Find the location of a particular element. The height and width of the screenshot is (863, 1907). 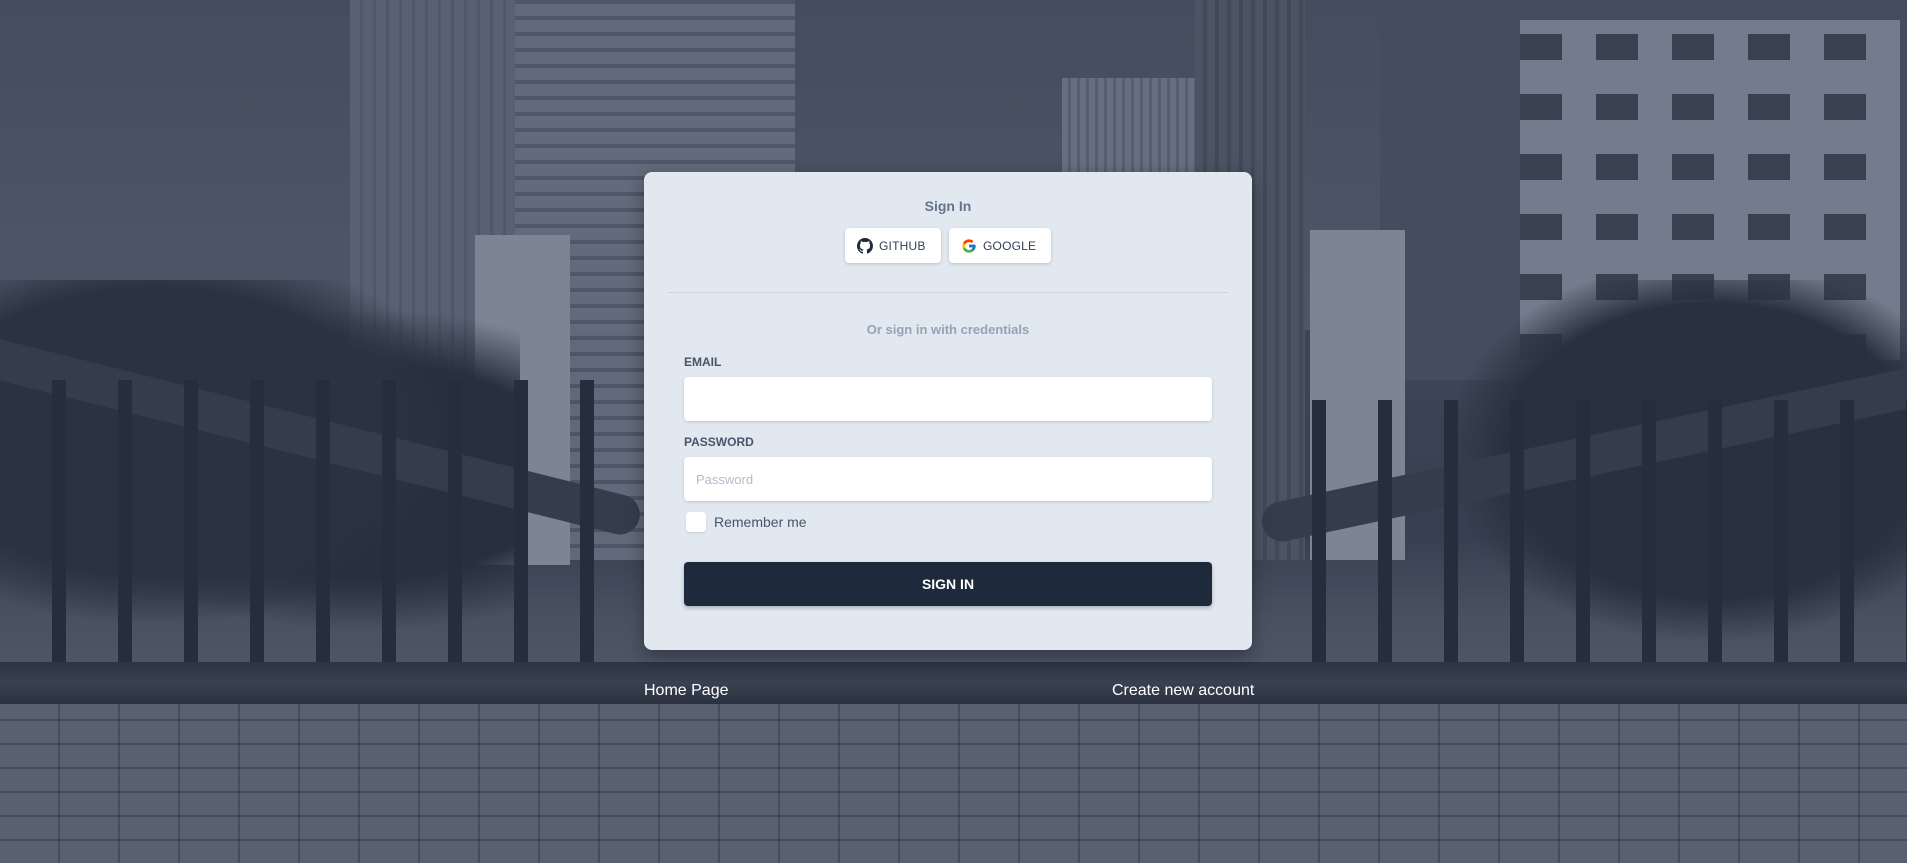

remember-me-label: Remember me is located at coordinates (760, 522).